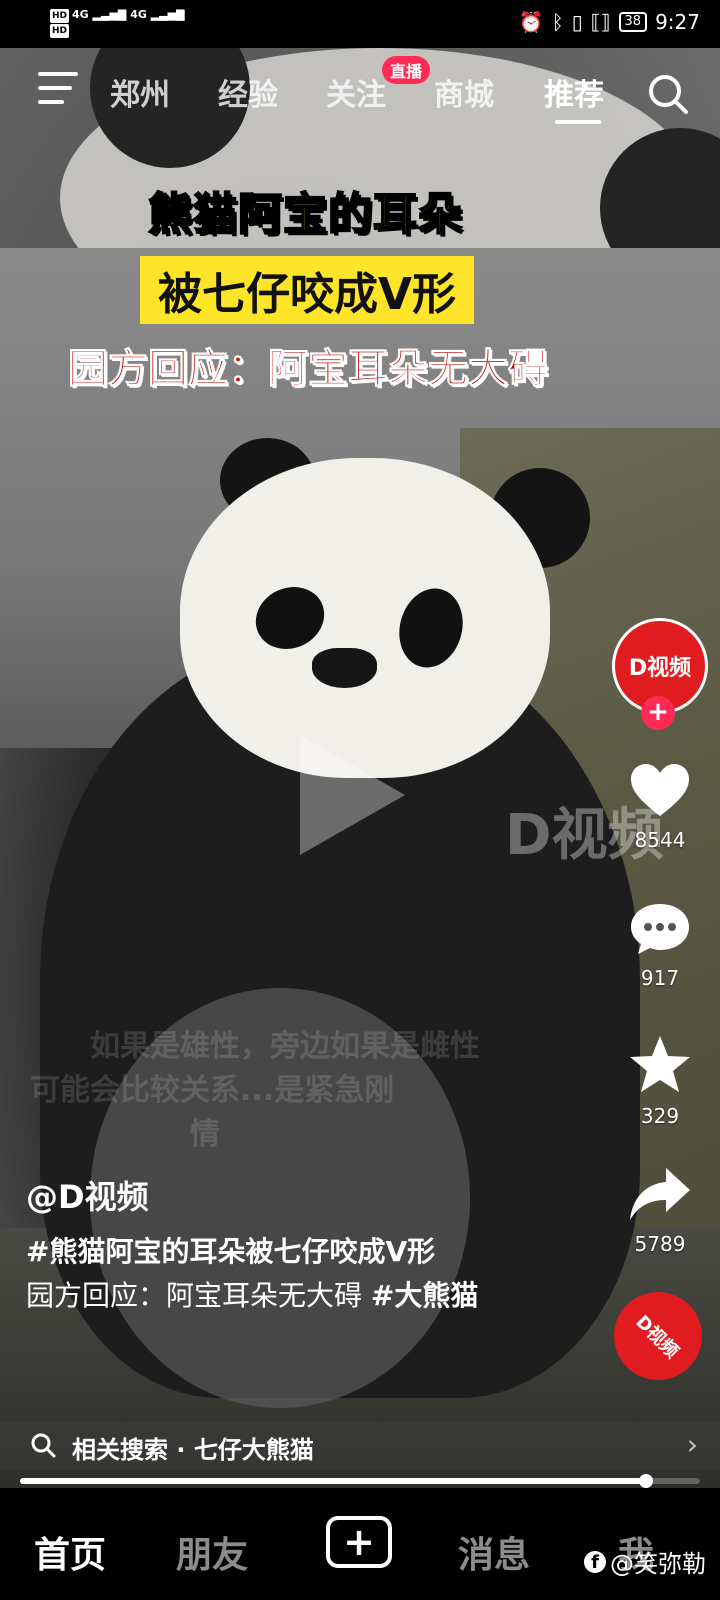  Describe the element at coordinates (212, 1552) in the screenshot. I see `nav-friends: 朋友` at that location.